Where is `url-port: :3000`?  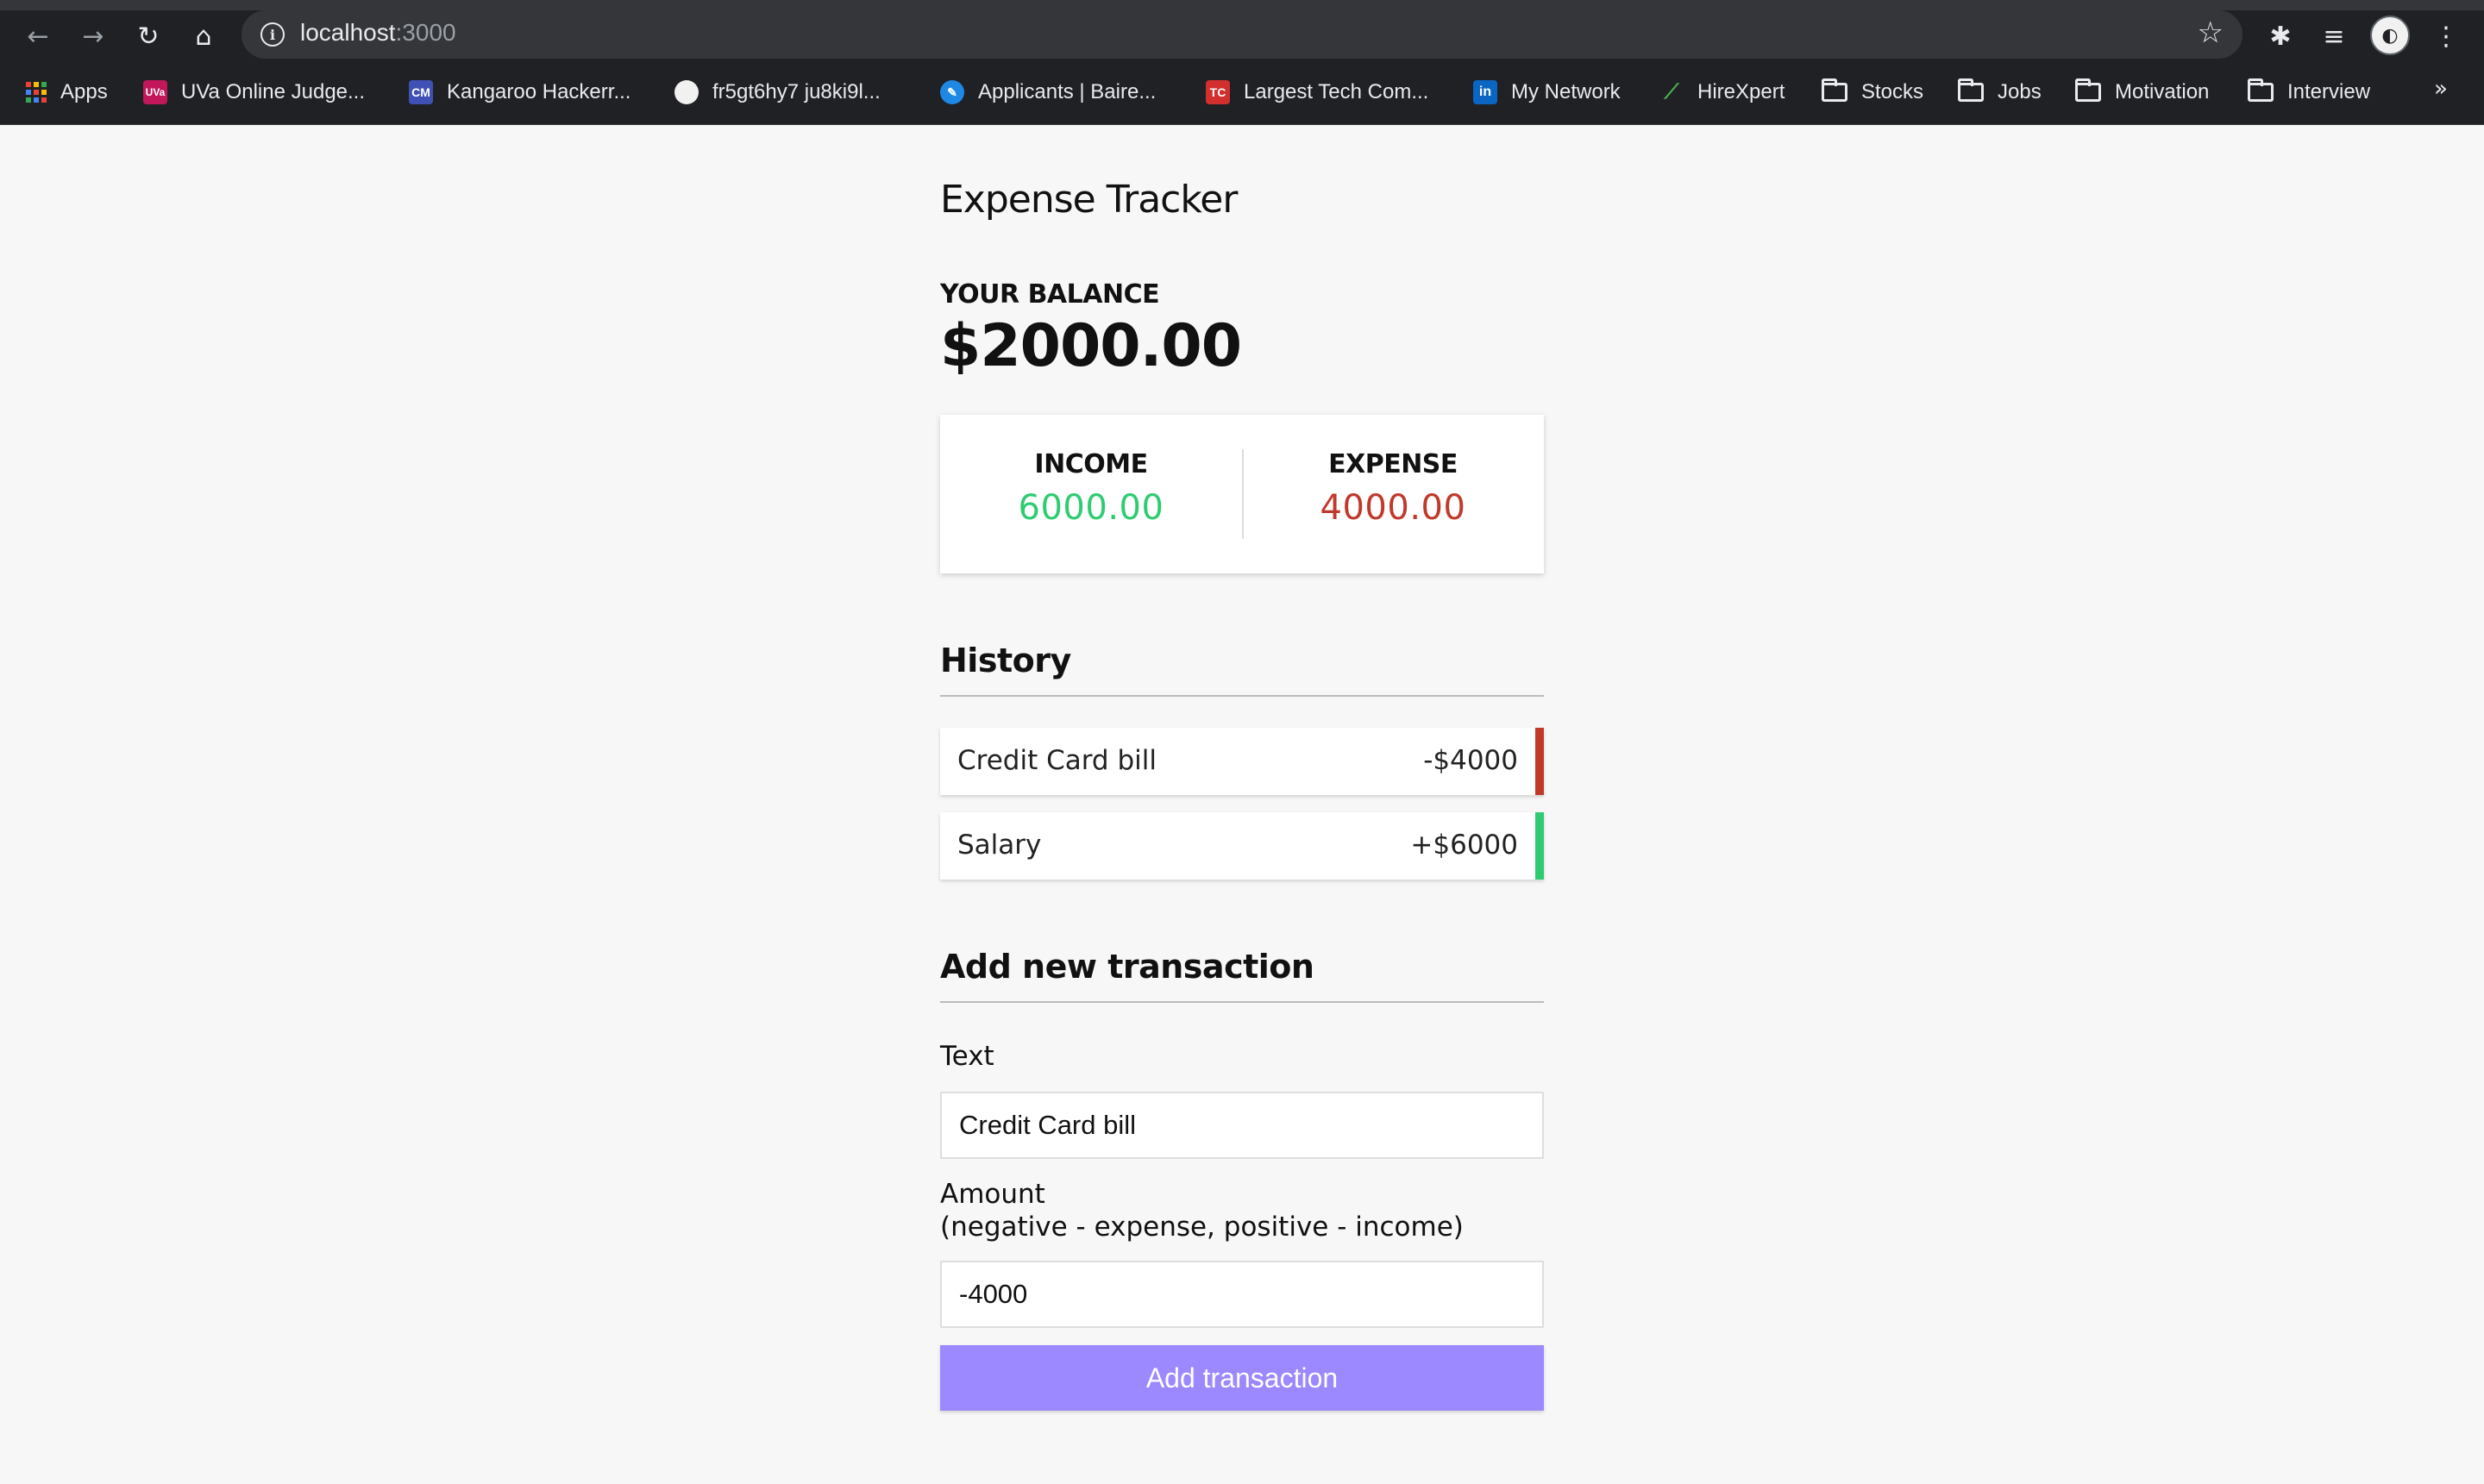
url-port: :3000 is located at coordinates (426, 32).